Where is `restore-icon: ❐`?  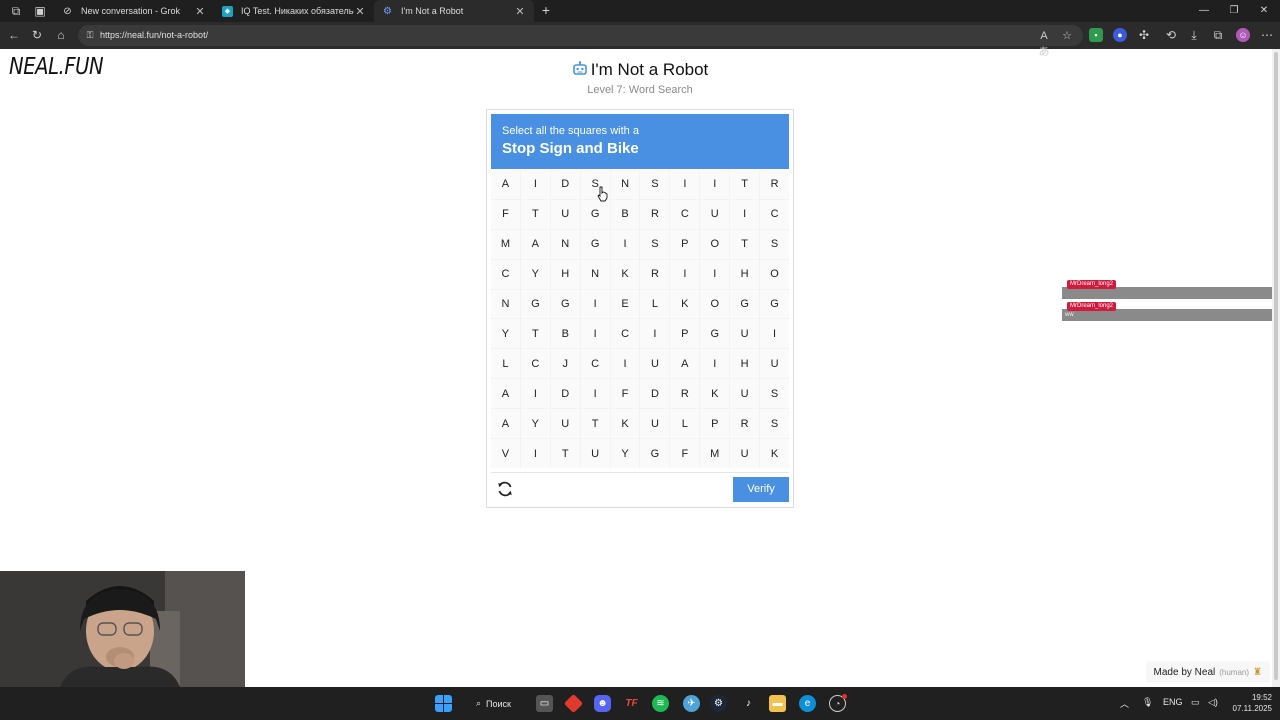
restore-icon: ❐ is located at coordinates (1234, 11).